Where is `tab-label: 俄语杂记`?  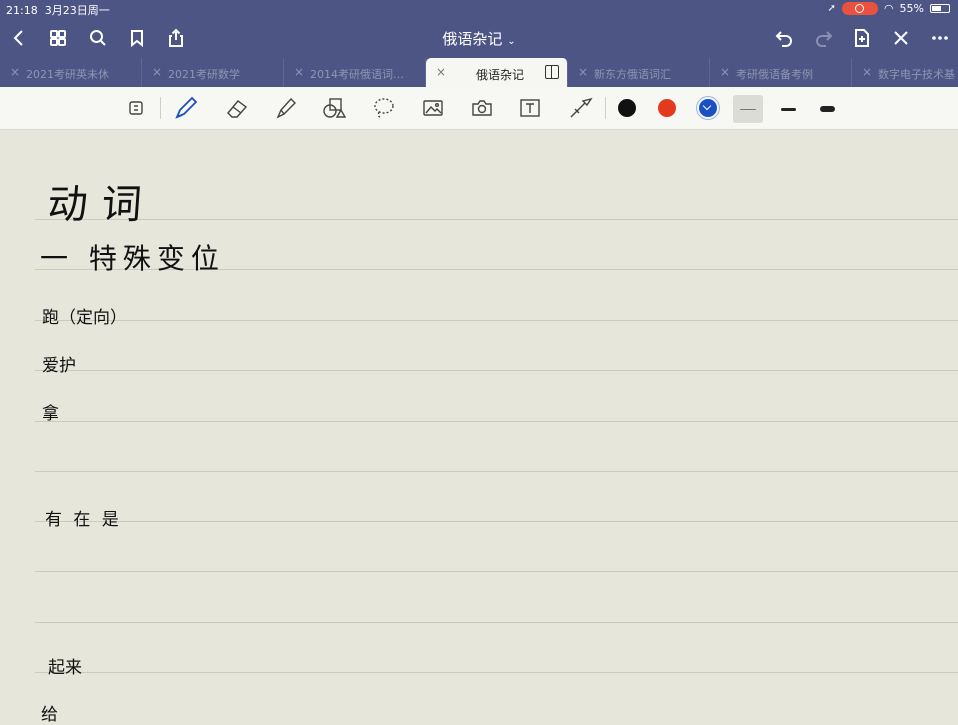
tab-label: 俄语杂记 is located at coordinates (500, 75).